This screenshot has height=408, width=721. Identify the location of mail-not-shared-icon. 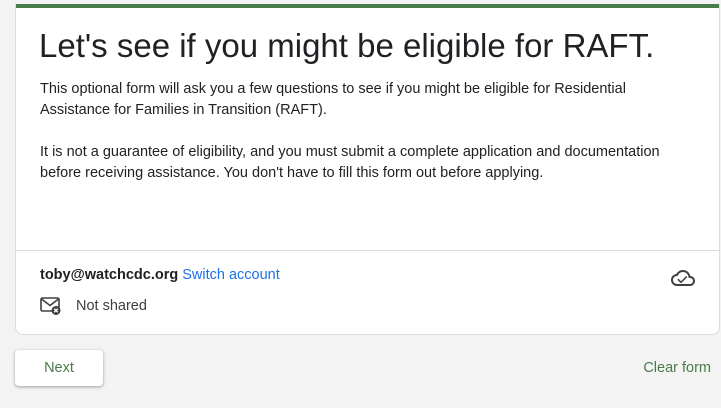
(50, 306).